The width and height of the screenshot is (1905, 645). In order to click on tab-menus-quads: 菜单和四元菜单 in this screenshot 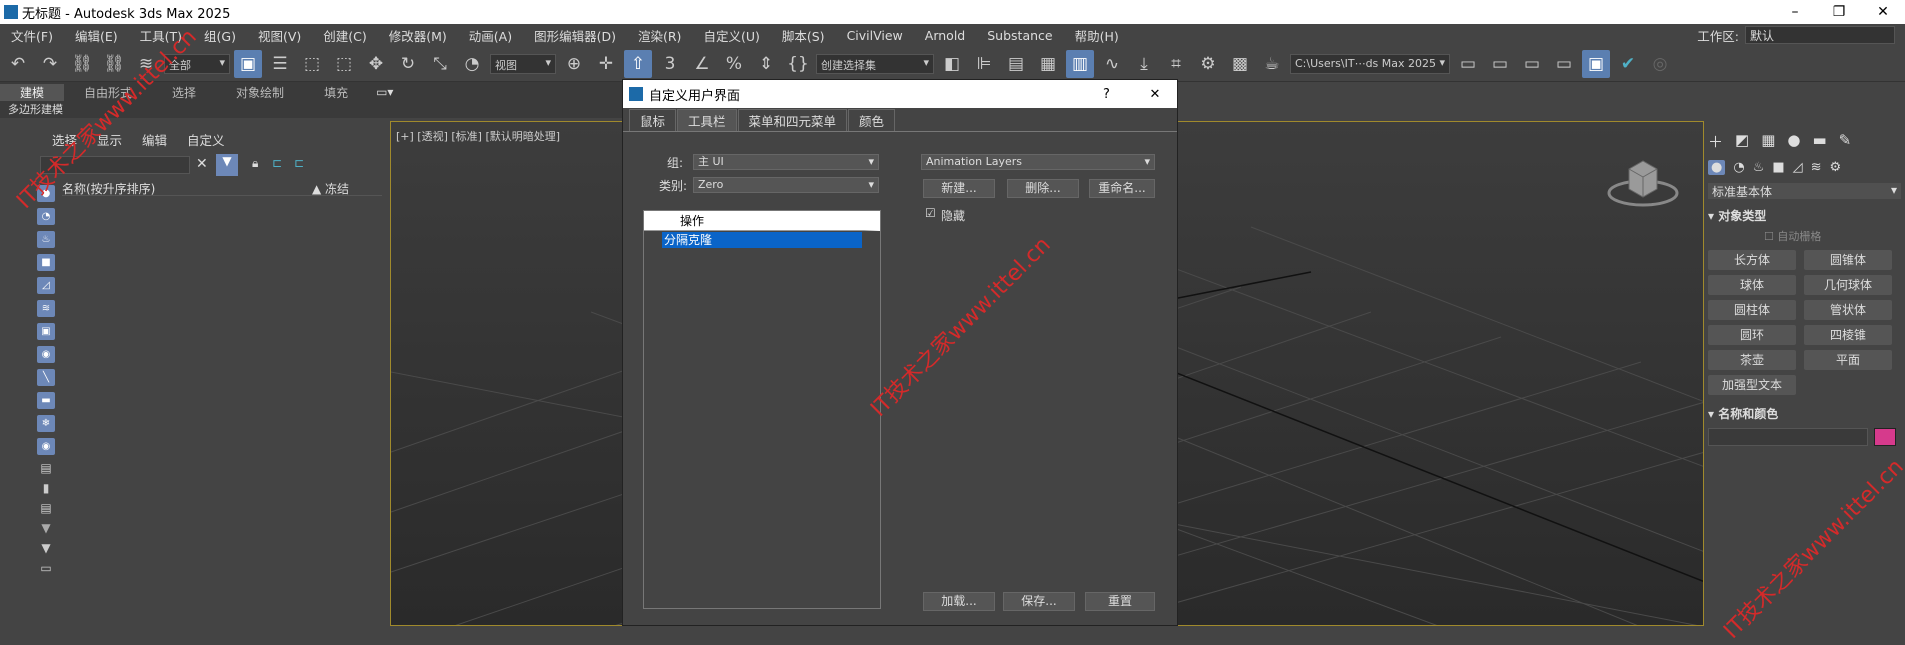, I will do `click(792, 120)`.